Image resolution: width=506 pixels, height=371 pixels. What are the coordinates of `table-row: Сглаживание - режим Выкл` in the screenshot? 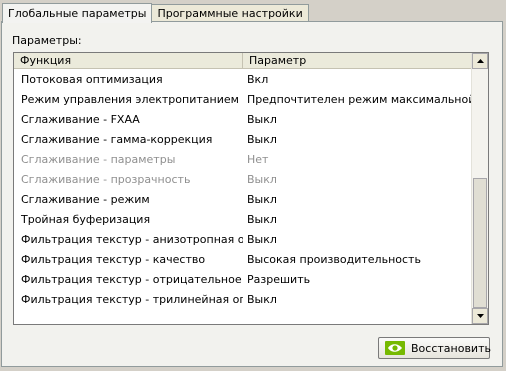 It's located at (243, 199).